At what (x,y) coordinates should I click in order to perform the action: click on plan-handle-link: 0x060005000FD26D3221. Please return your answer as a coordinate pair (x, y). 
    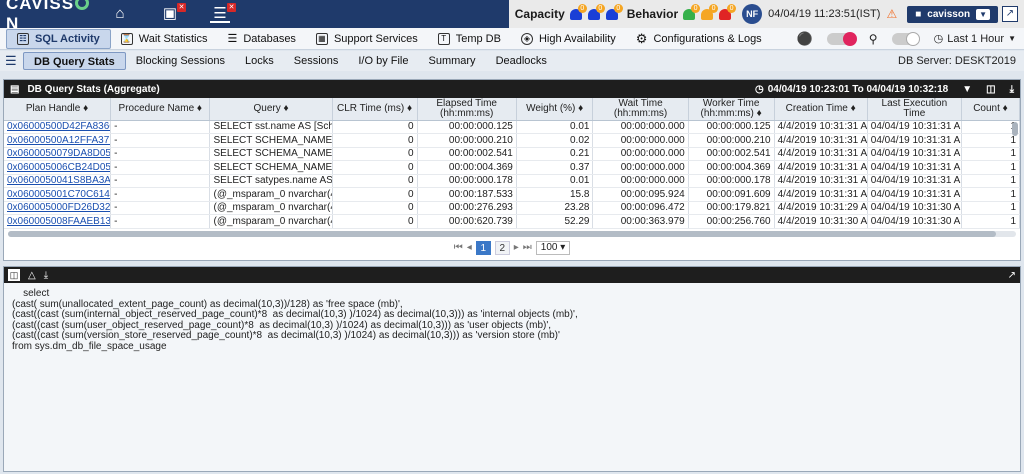
    Looking at the image, I should click on (58, 208).